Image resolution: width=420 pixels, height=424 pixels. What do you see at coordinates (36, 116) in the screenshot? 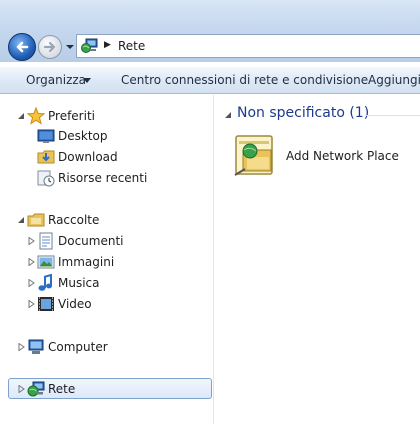
I see `star-icon` at bounding box center [36, 116].